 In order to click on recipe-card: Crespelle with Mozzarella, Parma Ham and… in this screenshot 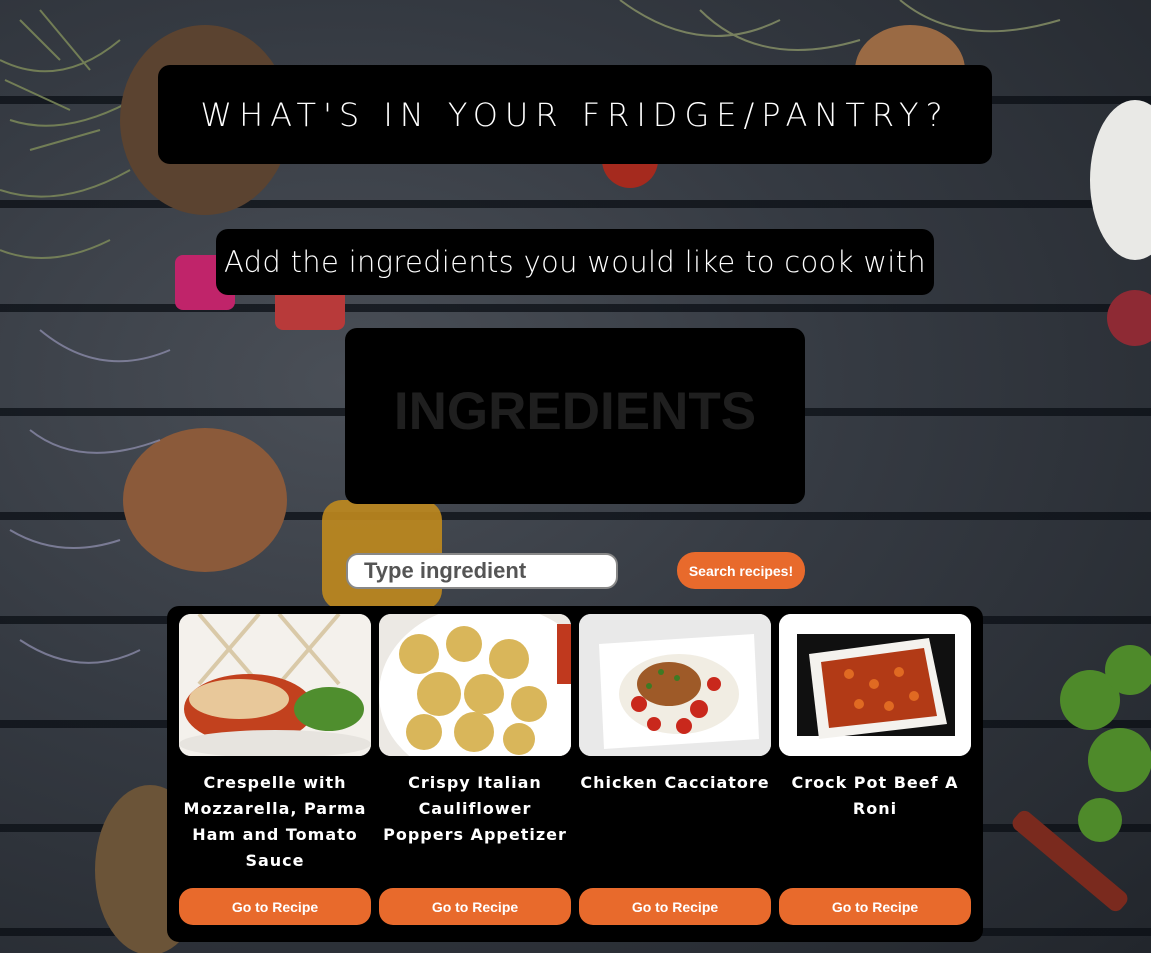, I will do `click(275, 773)`.